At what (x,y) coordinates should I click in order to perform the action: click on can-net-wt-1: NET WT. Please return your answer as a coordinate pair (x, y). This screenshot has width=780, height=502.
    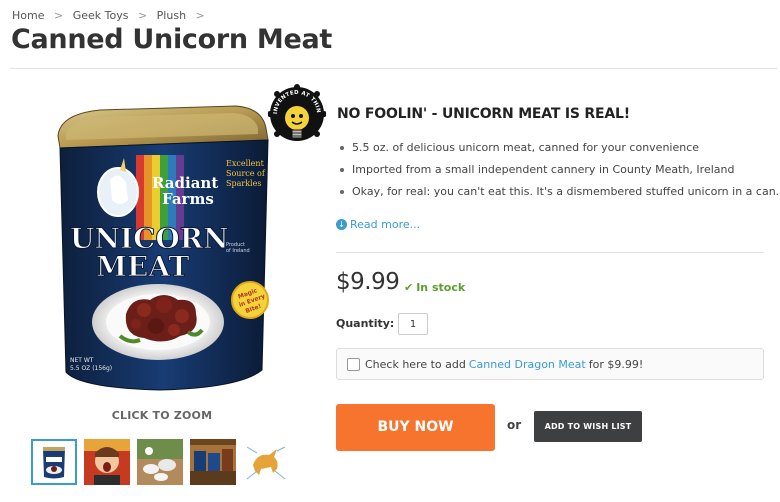
    Looking at the image, I should click on (82, 360).